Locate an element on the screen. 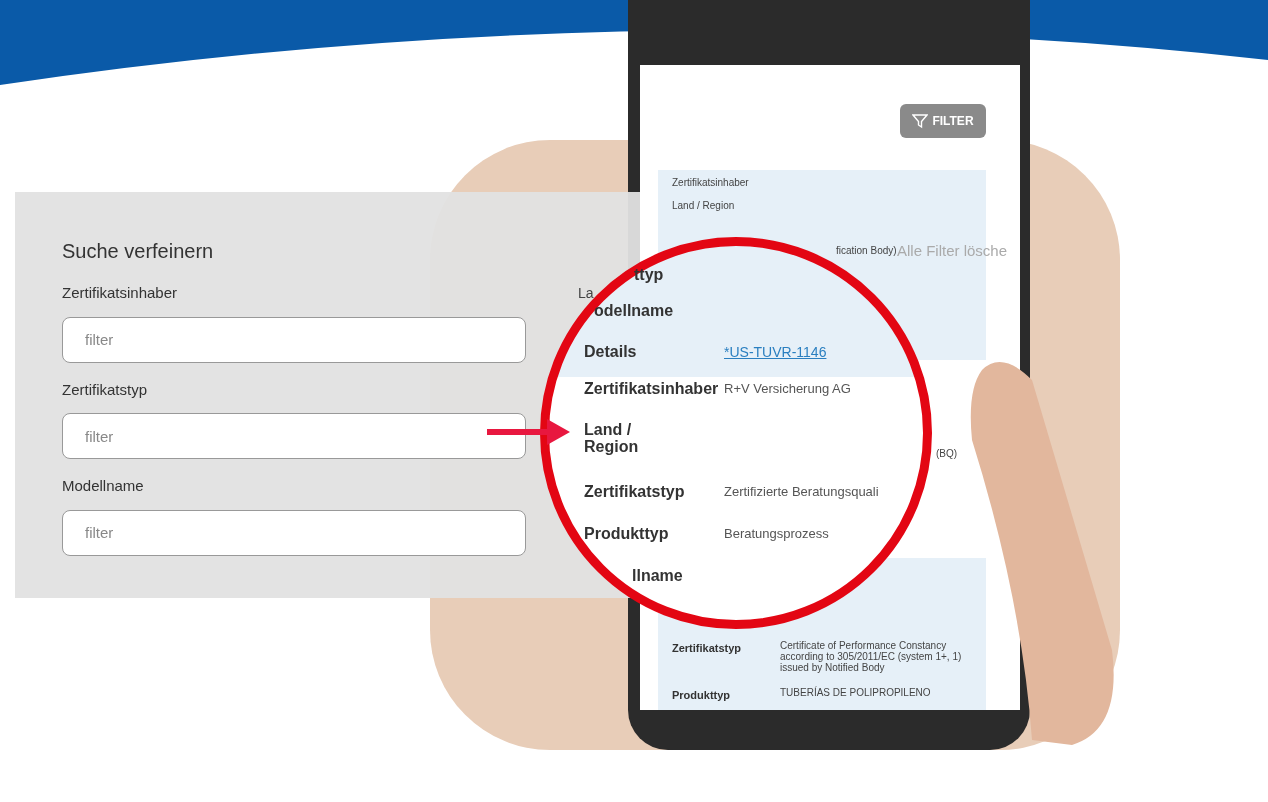 The height and width of the screenshot is (802, 1268). detail-label: Produkttyp is located at coordinates (627, 534).